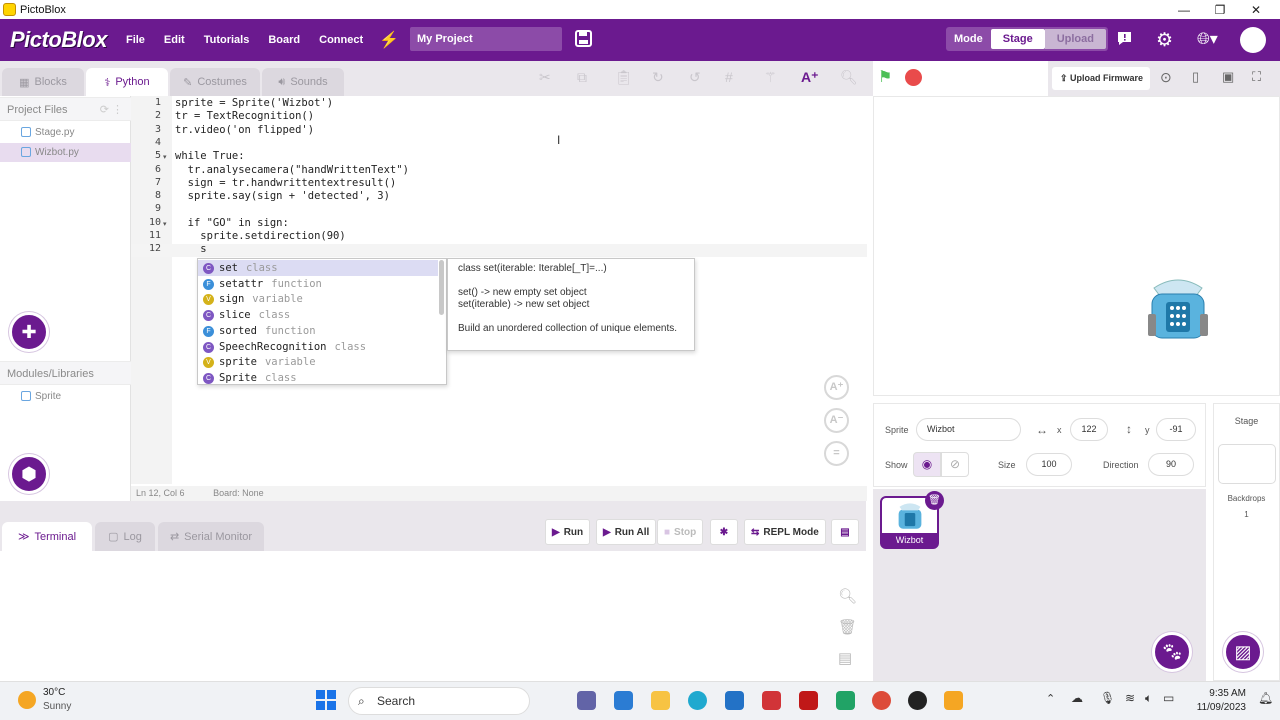  Describe the element at coordinates (1220, 9) in the screenshot. I see `maximize-button: ❐` at that location.